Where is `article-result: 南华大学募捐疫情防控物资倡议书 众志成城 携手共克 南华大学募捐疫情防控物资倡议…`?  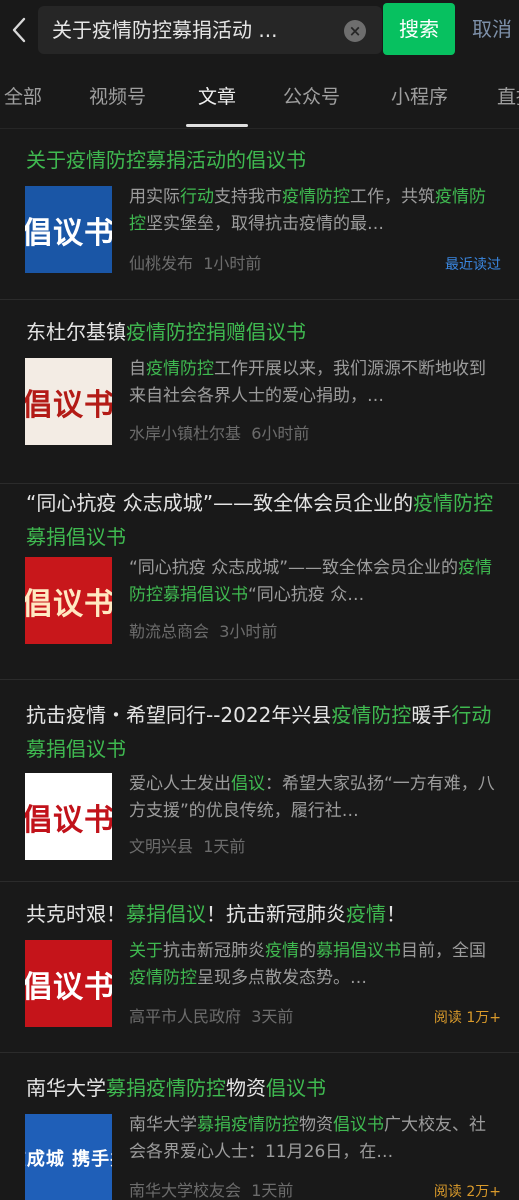 article-result: 南华大学募捐疫情防控物资倡议书 众志成城 携手共克 南华大学募捐疫情防控物资倡议… is located at coordinates (259, 1126).